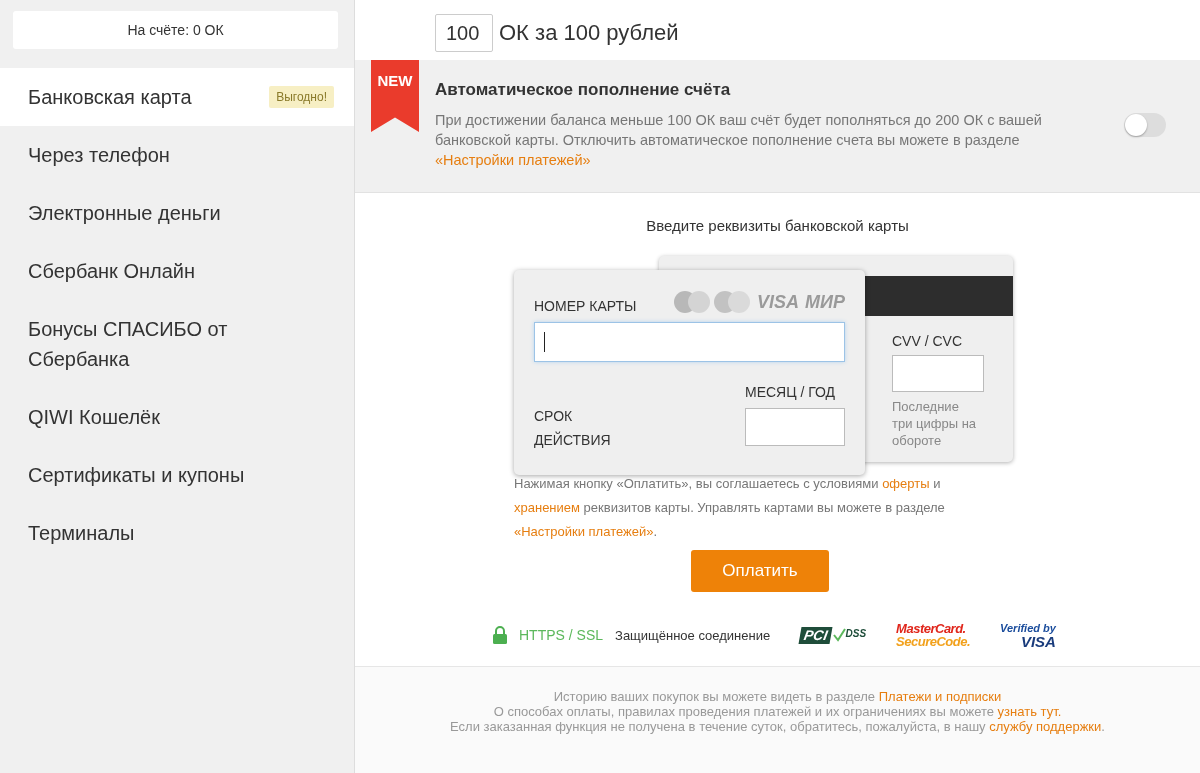 This screenshot has height=773, width=1200. Describe the element at coordinates (791, 392) in the screenshot. I see `month-year-label: МЕСЯЦ / ГОД` at that location.